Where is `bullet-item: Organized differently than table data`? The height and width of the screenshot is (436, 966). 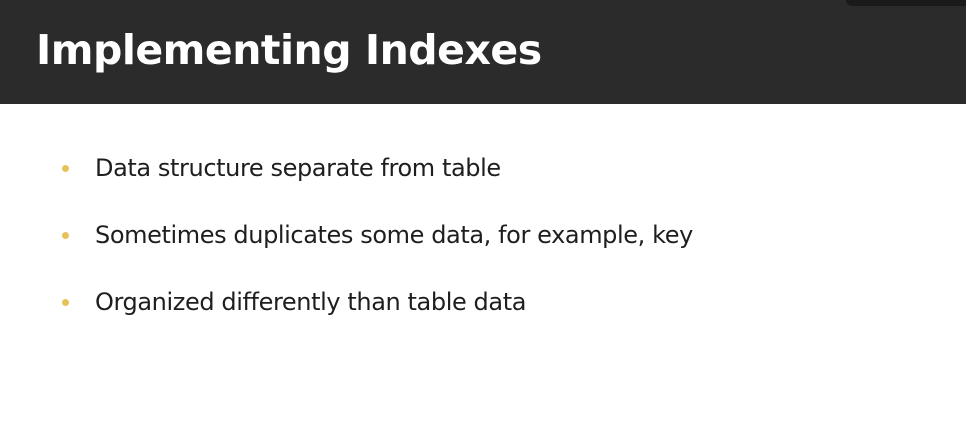 bullet-item: Organized differently than table data is located at coordinates (377, 302).